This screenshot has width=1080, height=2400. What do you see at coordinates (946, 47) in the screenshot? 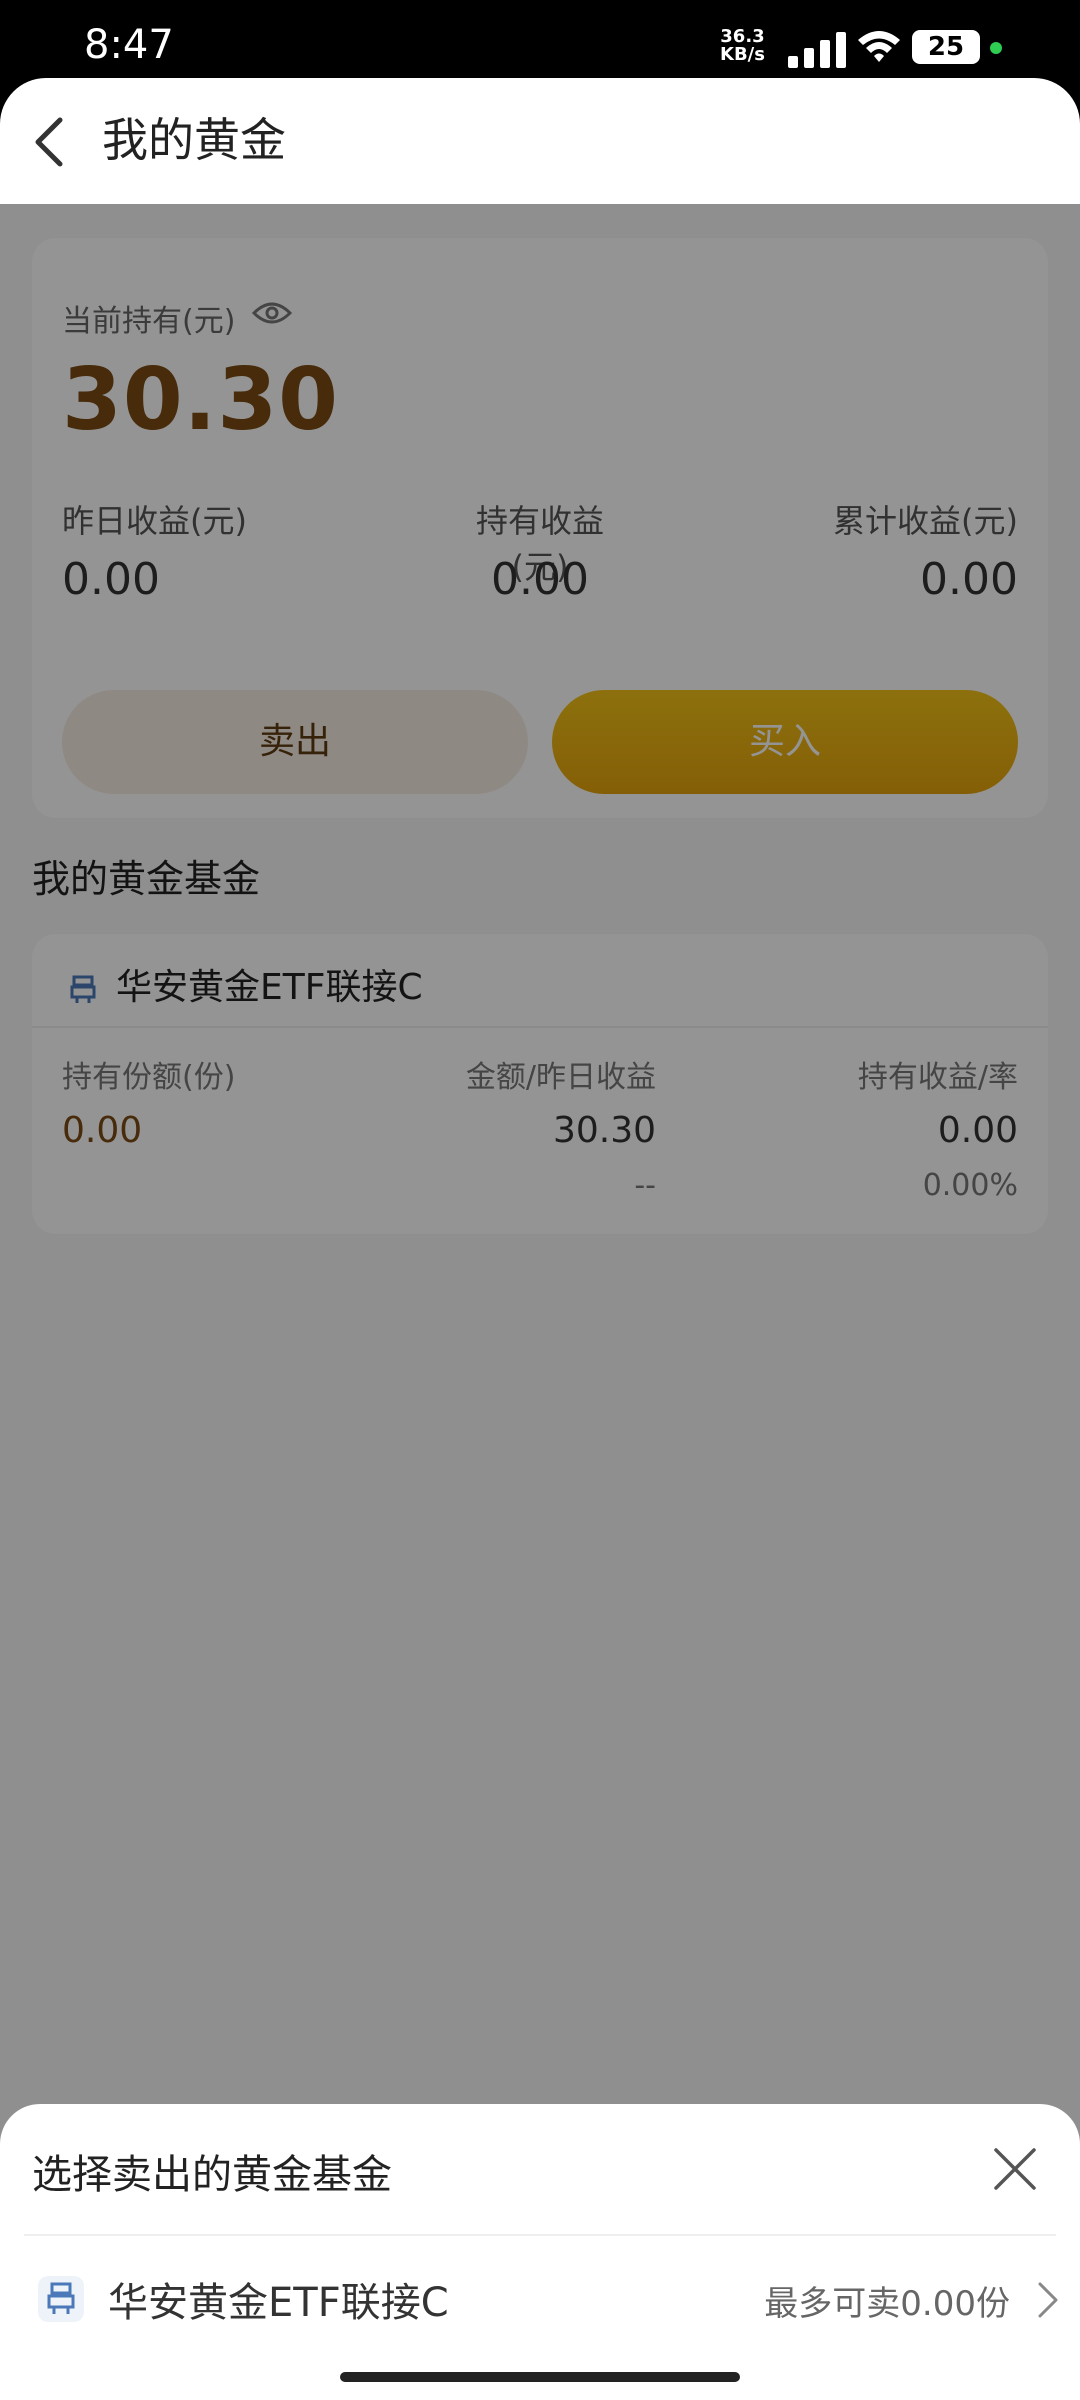
I see `battery-icon: 25` at bounding box center [946, 47].